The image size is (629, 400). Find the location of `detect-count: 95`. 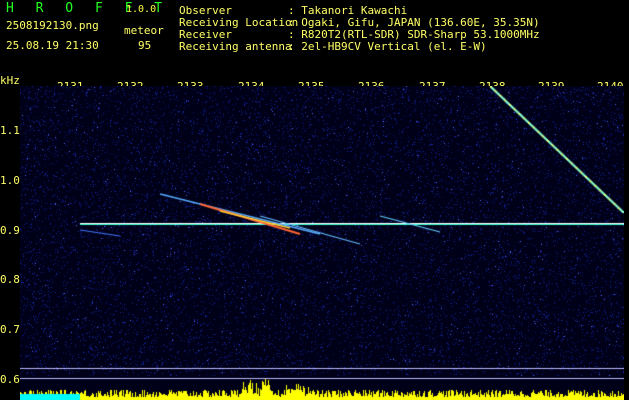

detect-count: 95 is located at coordinates (145, 45).